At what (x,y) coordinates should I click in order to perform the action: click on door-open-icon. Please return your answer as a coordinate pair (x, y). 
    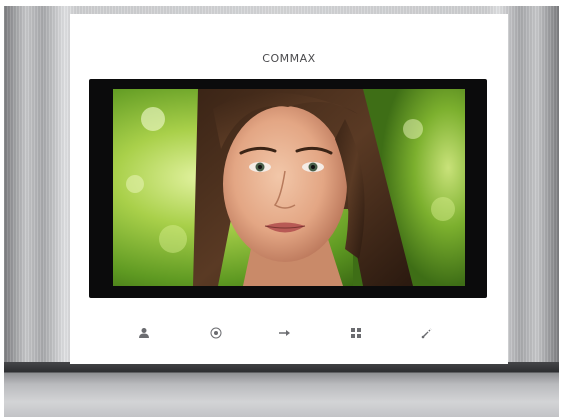
    Looking at the image, I should click on (284, 333).